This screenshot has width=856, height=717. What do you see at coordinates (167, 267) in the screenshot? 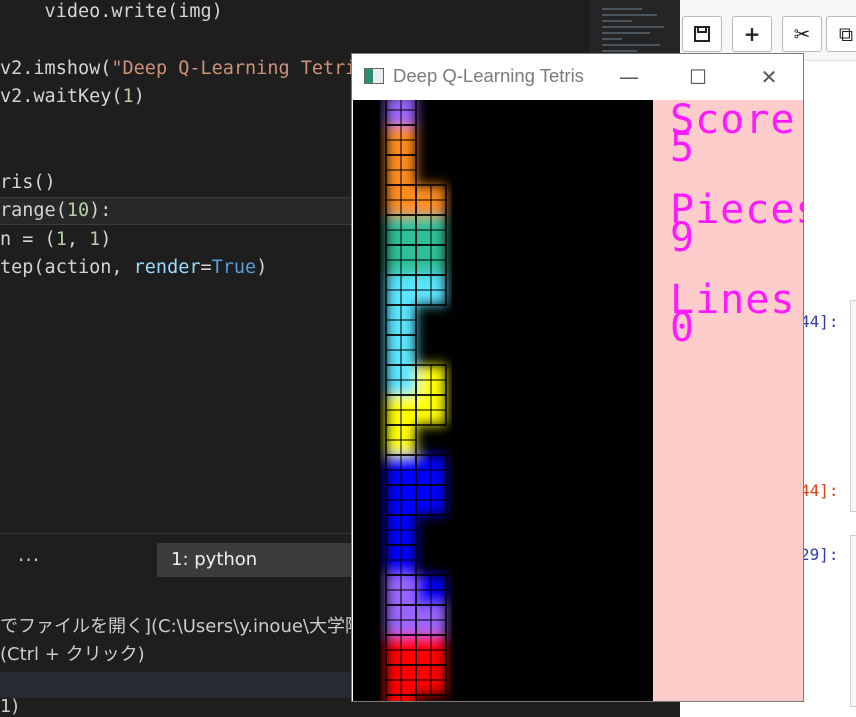
I see `code-token: render` at bounding box center [167, 267].